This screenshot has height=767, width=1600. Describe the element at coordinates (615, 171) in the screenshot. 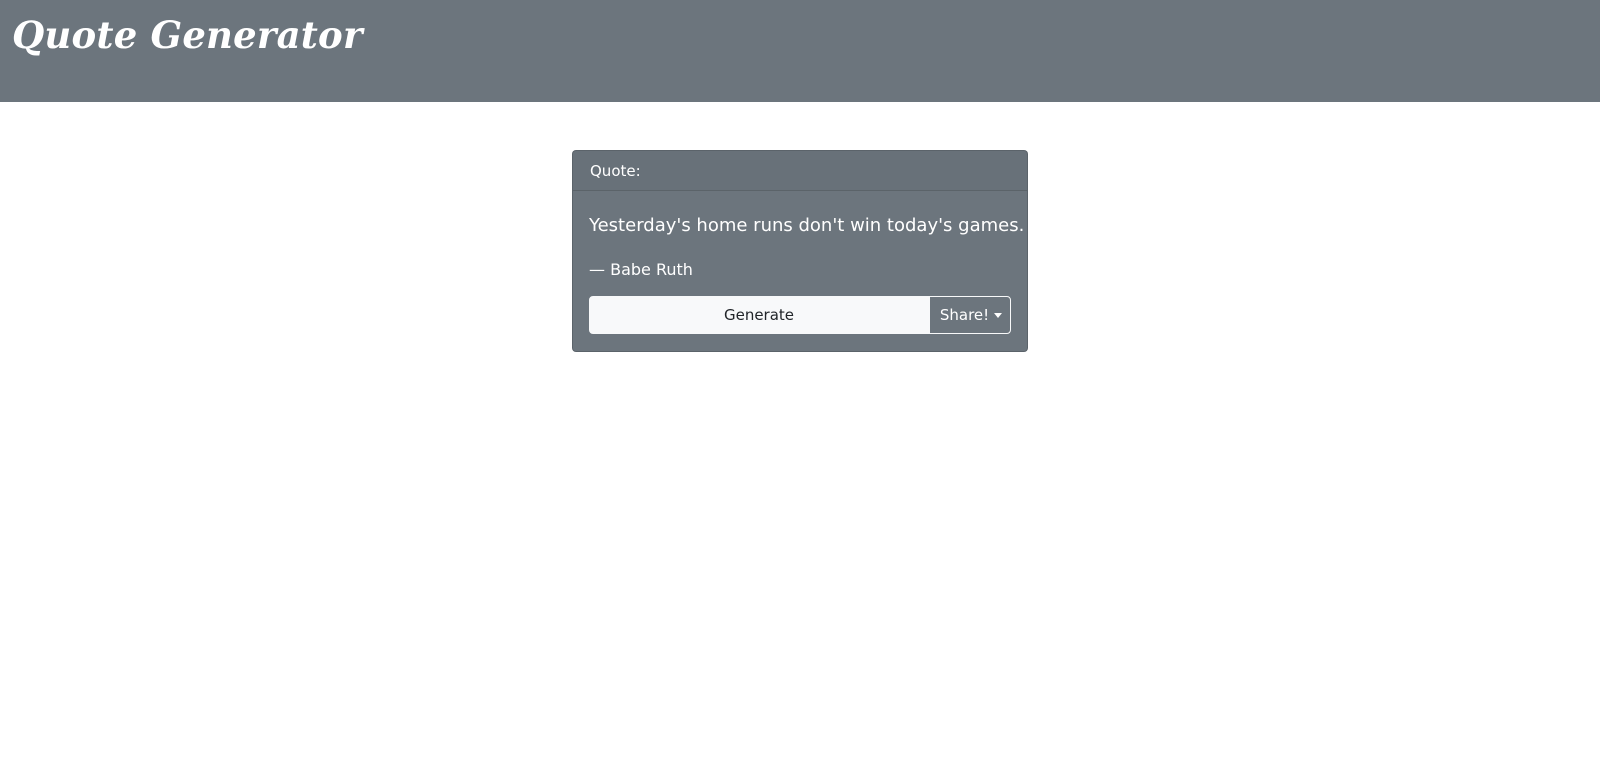

I see `card-header-label: Quote:` at that location.